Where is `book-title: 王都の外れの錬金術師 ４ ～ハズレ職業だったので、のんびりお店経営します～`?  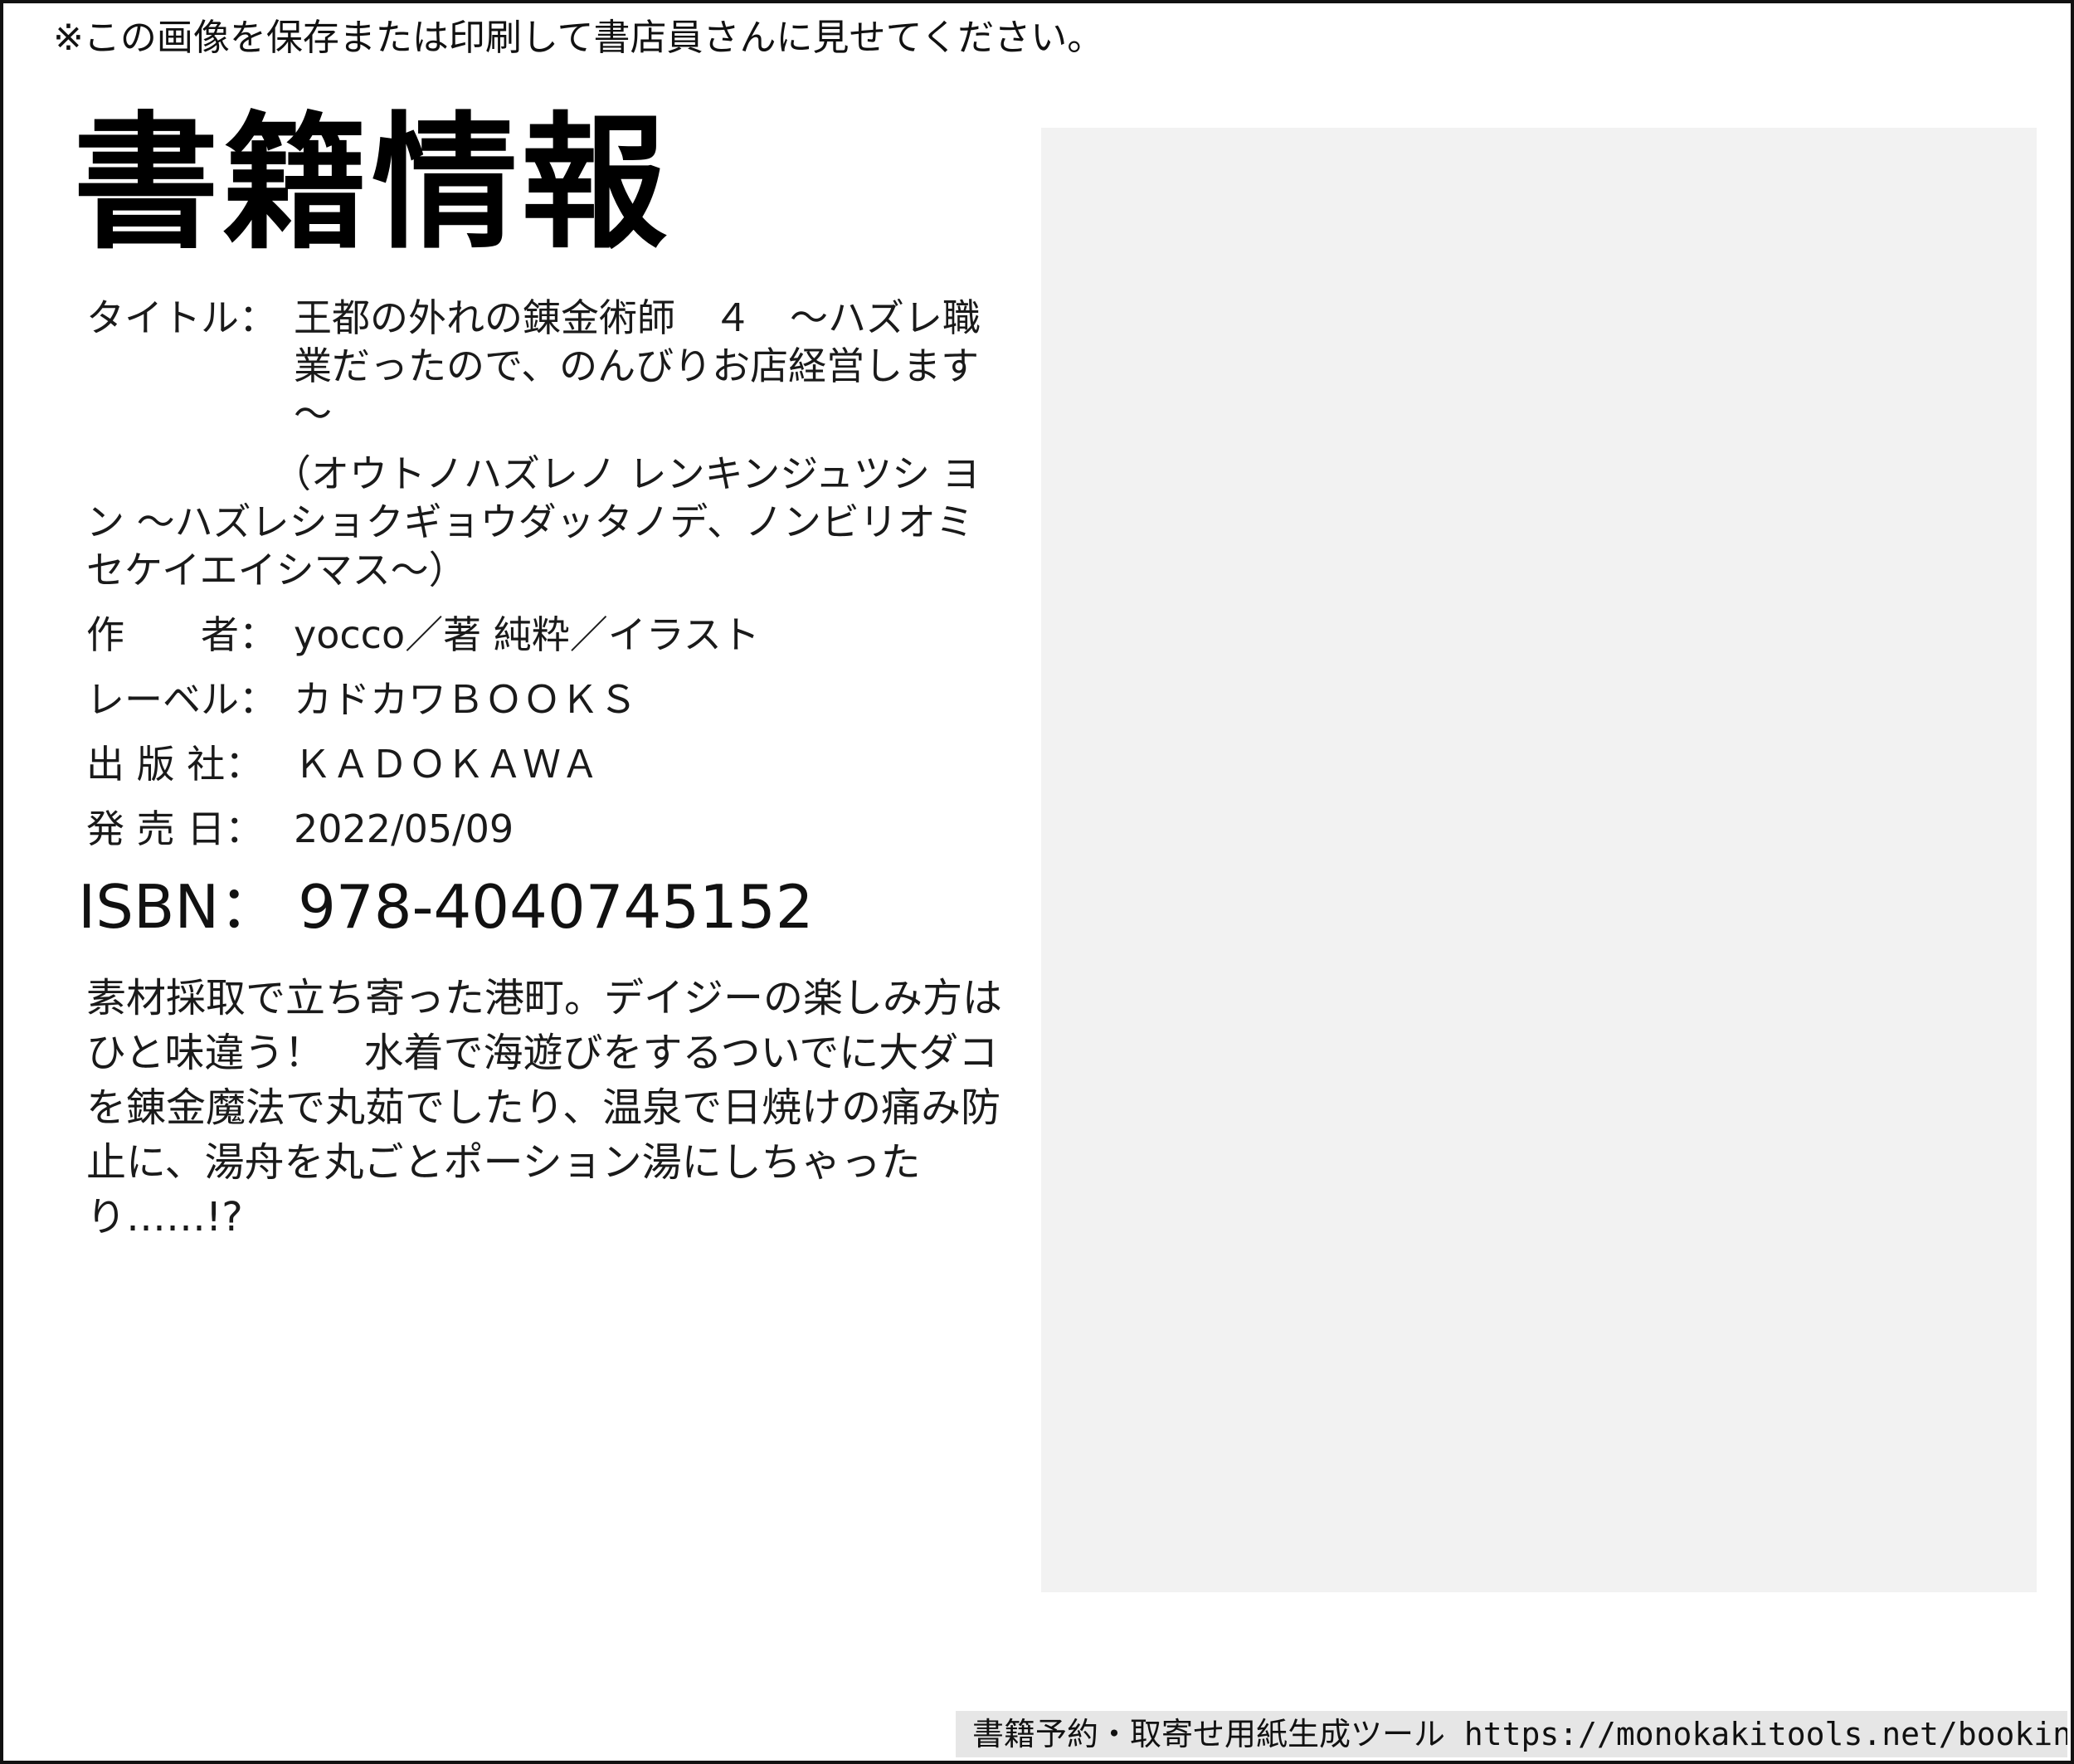 book-title: 王都の外れの錬金術師 ４ ～ハズレ職業だったので、のんびりお店経営します～ is located at coordinates (637, 365).